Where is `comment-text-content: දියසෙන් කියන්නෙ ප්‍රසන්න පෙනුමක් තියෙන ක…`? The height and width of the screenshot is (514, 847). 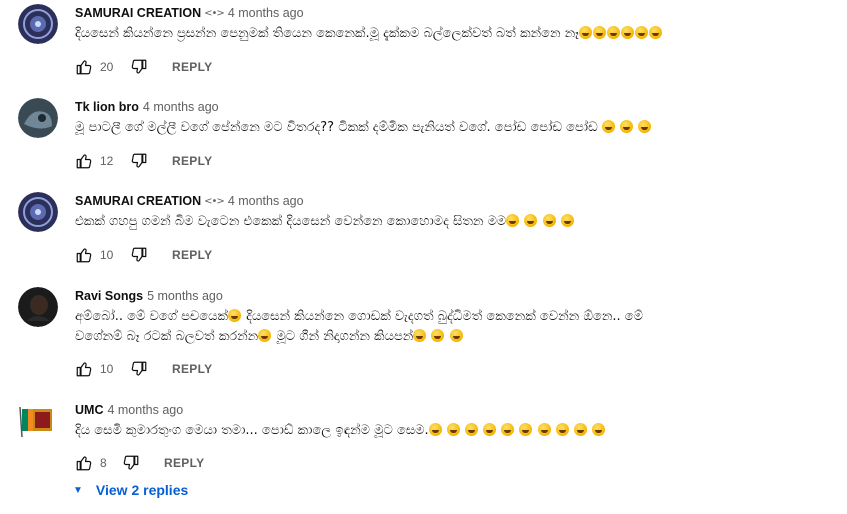
comment-text-content: දියසෙන් කියන්නෙ ප්‍රසන්න පෙනුමක් තියෙන ක… is located at coordinates (327, 33).